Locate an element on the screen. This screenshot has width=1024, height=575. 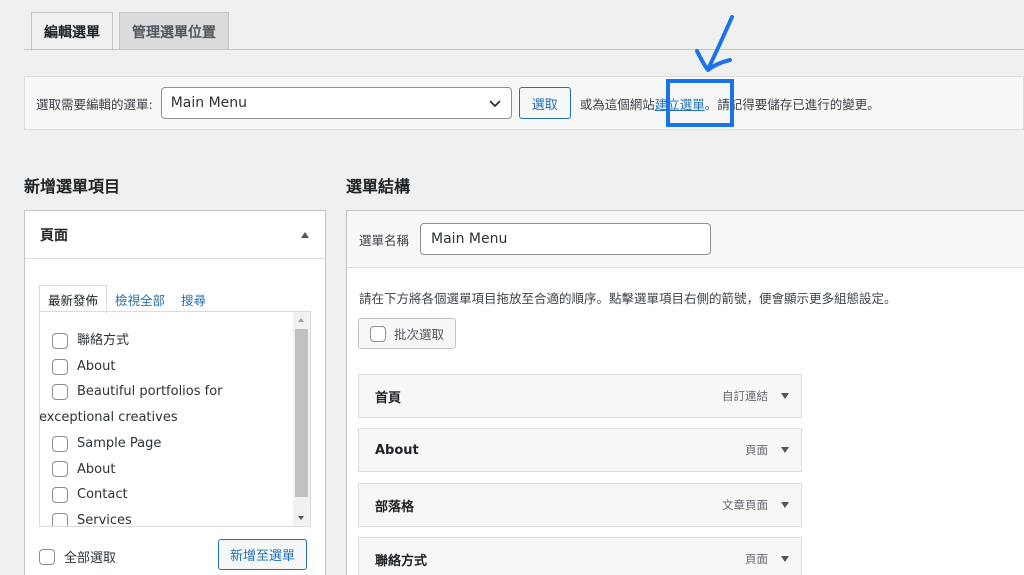
select-button: 選取 is located at coordinates (544, 103).